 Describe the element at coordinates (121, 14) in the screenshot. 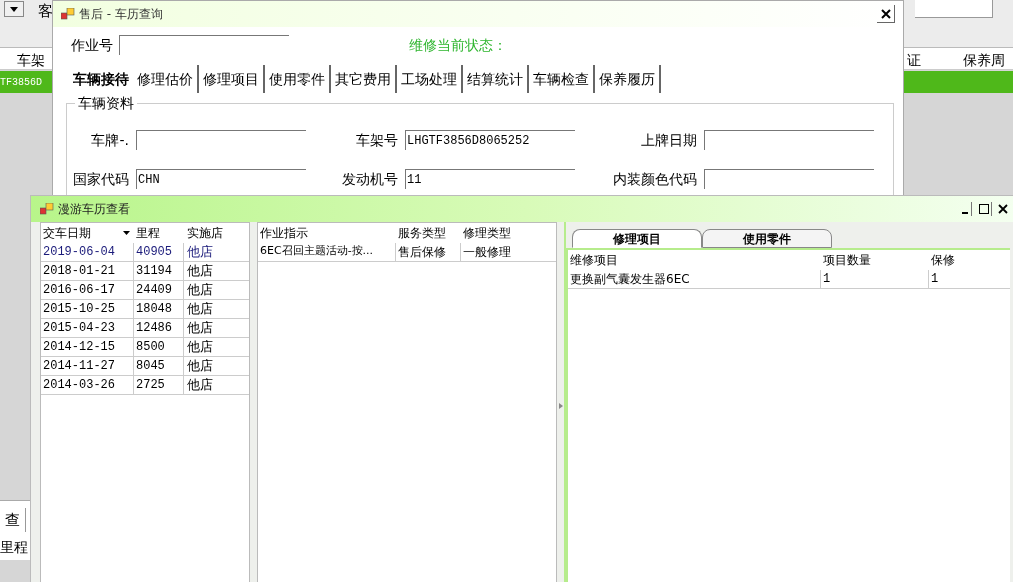

I see `window-title: 售后 - 车历查询` at that location.